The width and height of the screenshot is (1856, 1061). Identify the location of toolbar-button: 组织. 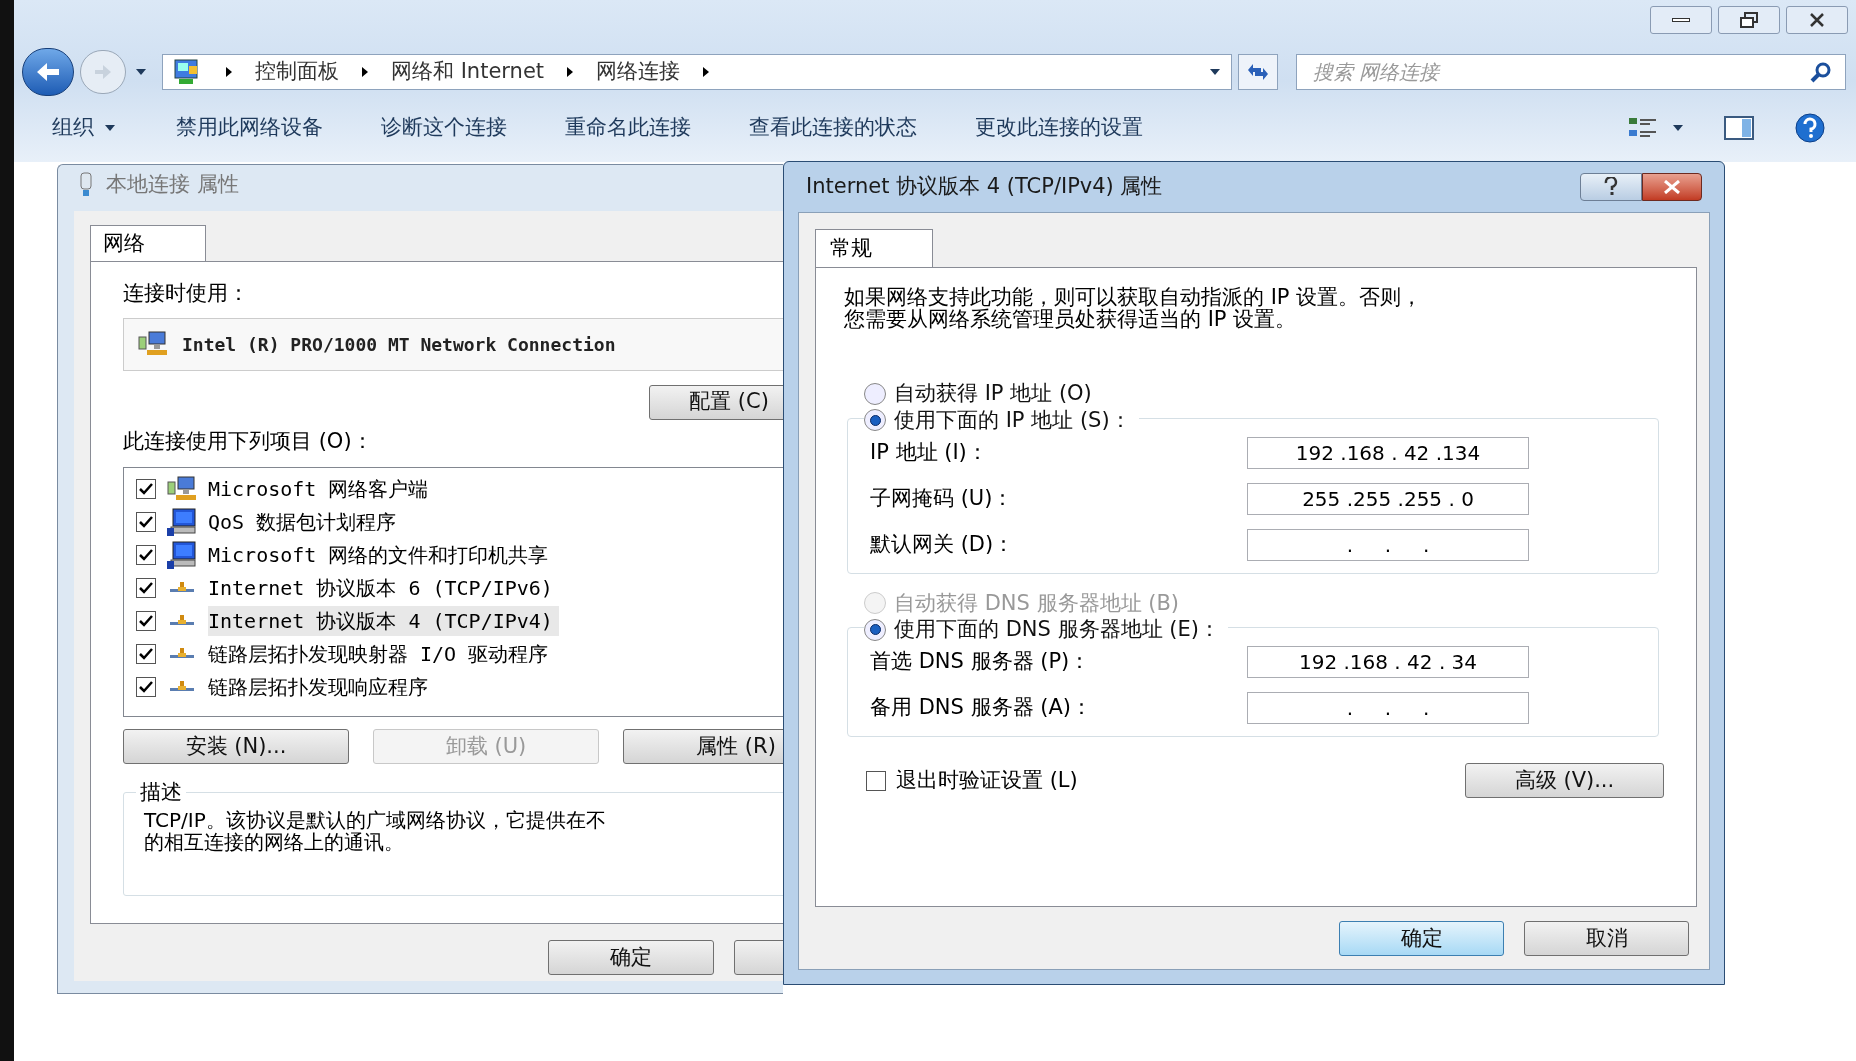
(84, 128).